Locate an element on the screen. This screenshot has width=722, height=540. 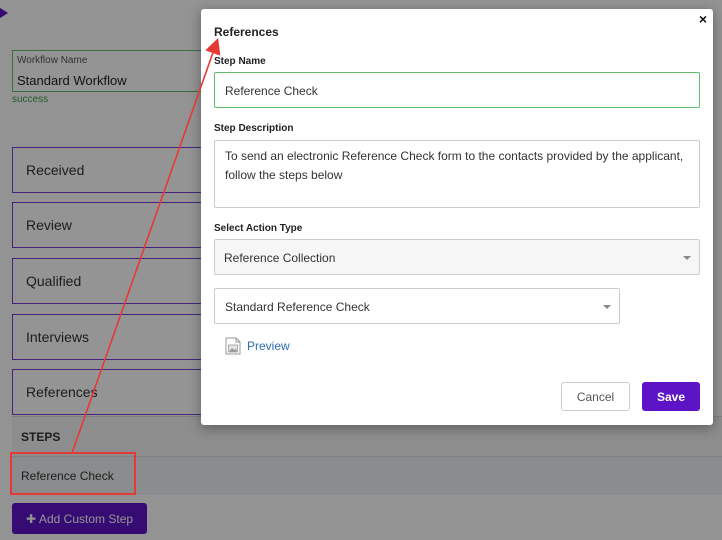
modal-title: References is located at coordinates (246, 32).